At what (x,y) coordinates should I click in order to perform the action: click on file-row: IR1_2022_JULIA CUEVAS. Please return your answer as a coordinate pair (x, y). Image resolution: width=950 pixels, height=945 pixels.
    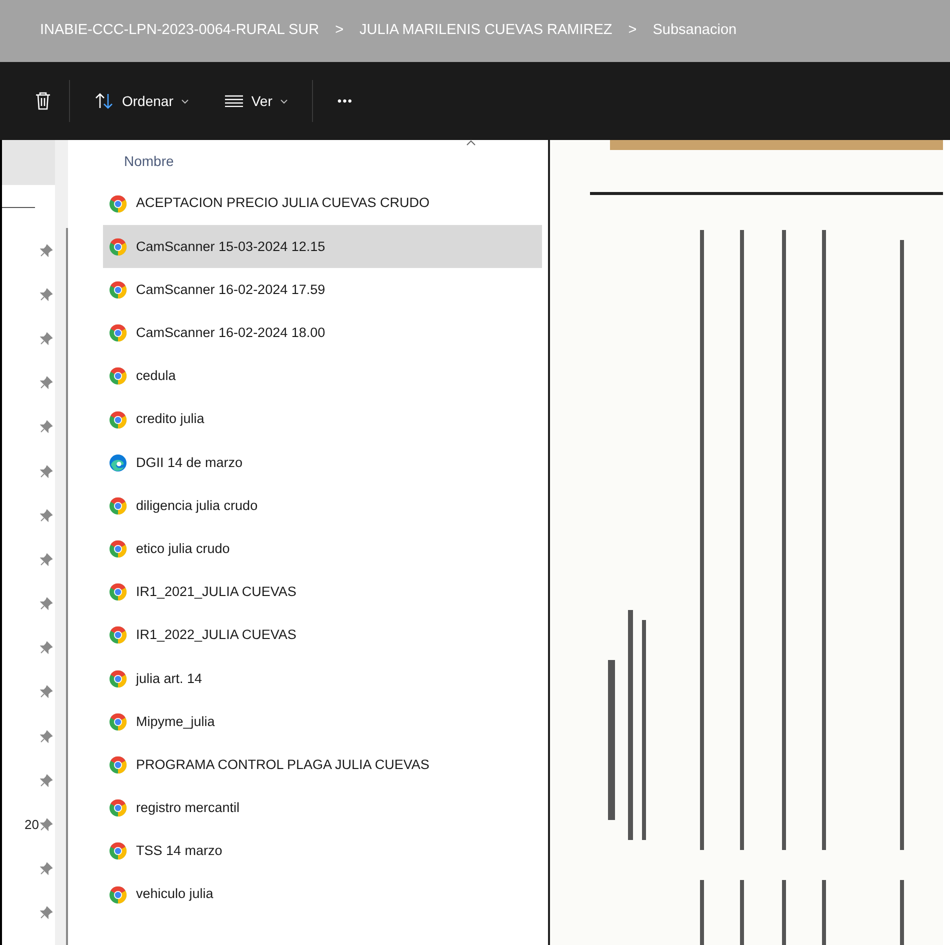
    Looking at the image, I should click on (322, 636).